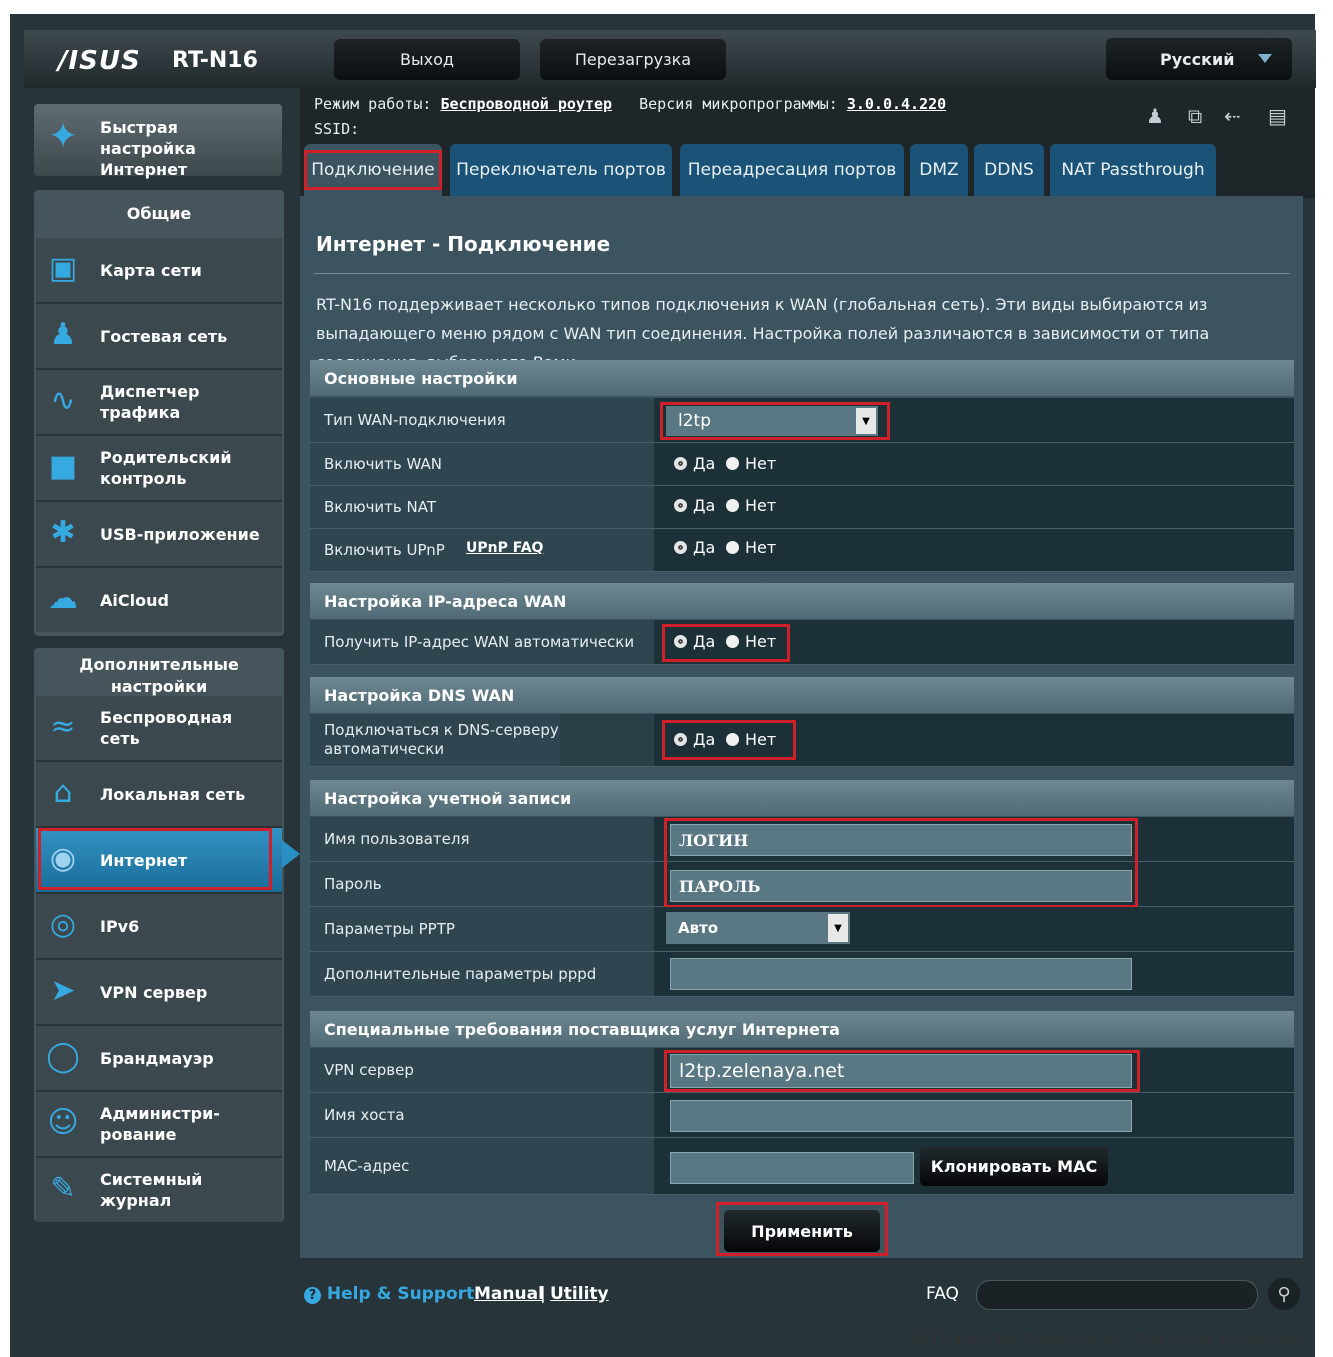  I want to click on mode-link: Беспроводной роутер, so click(526, 104).